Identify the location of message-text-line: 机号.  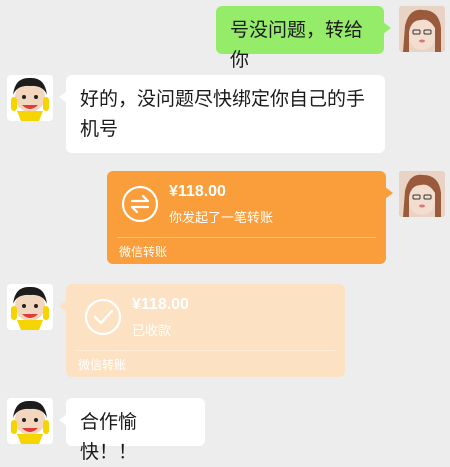
(99, 129).